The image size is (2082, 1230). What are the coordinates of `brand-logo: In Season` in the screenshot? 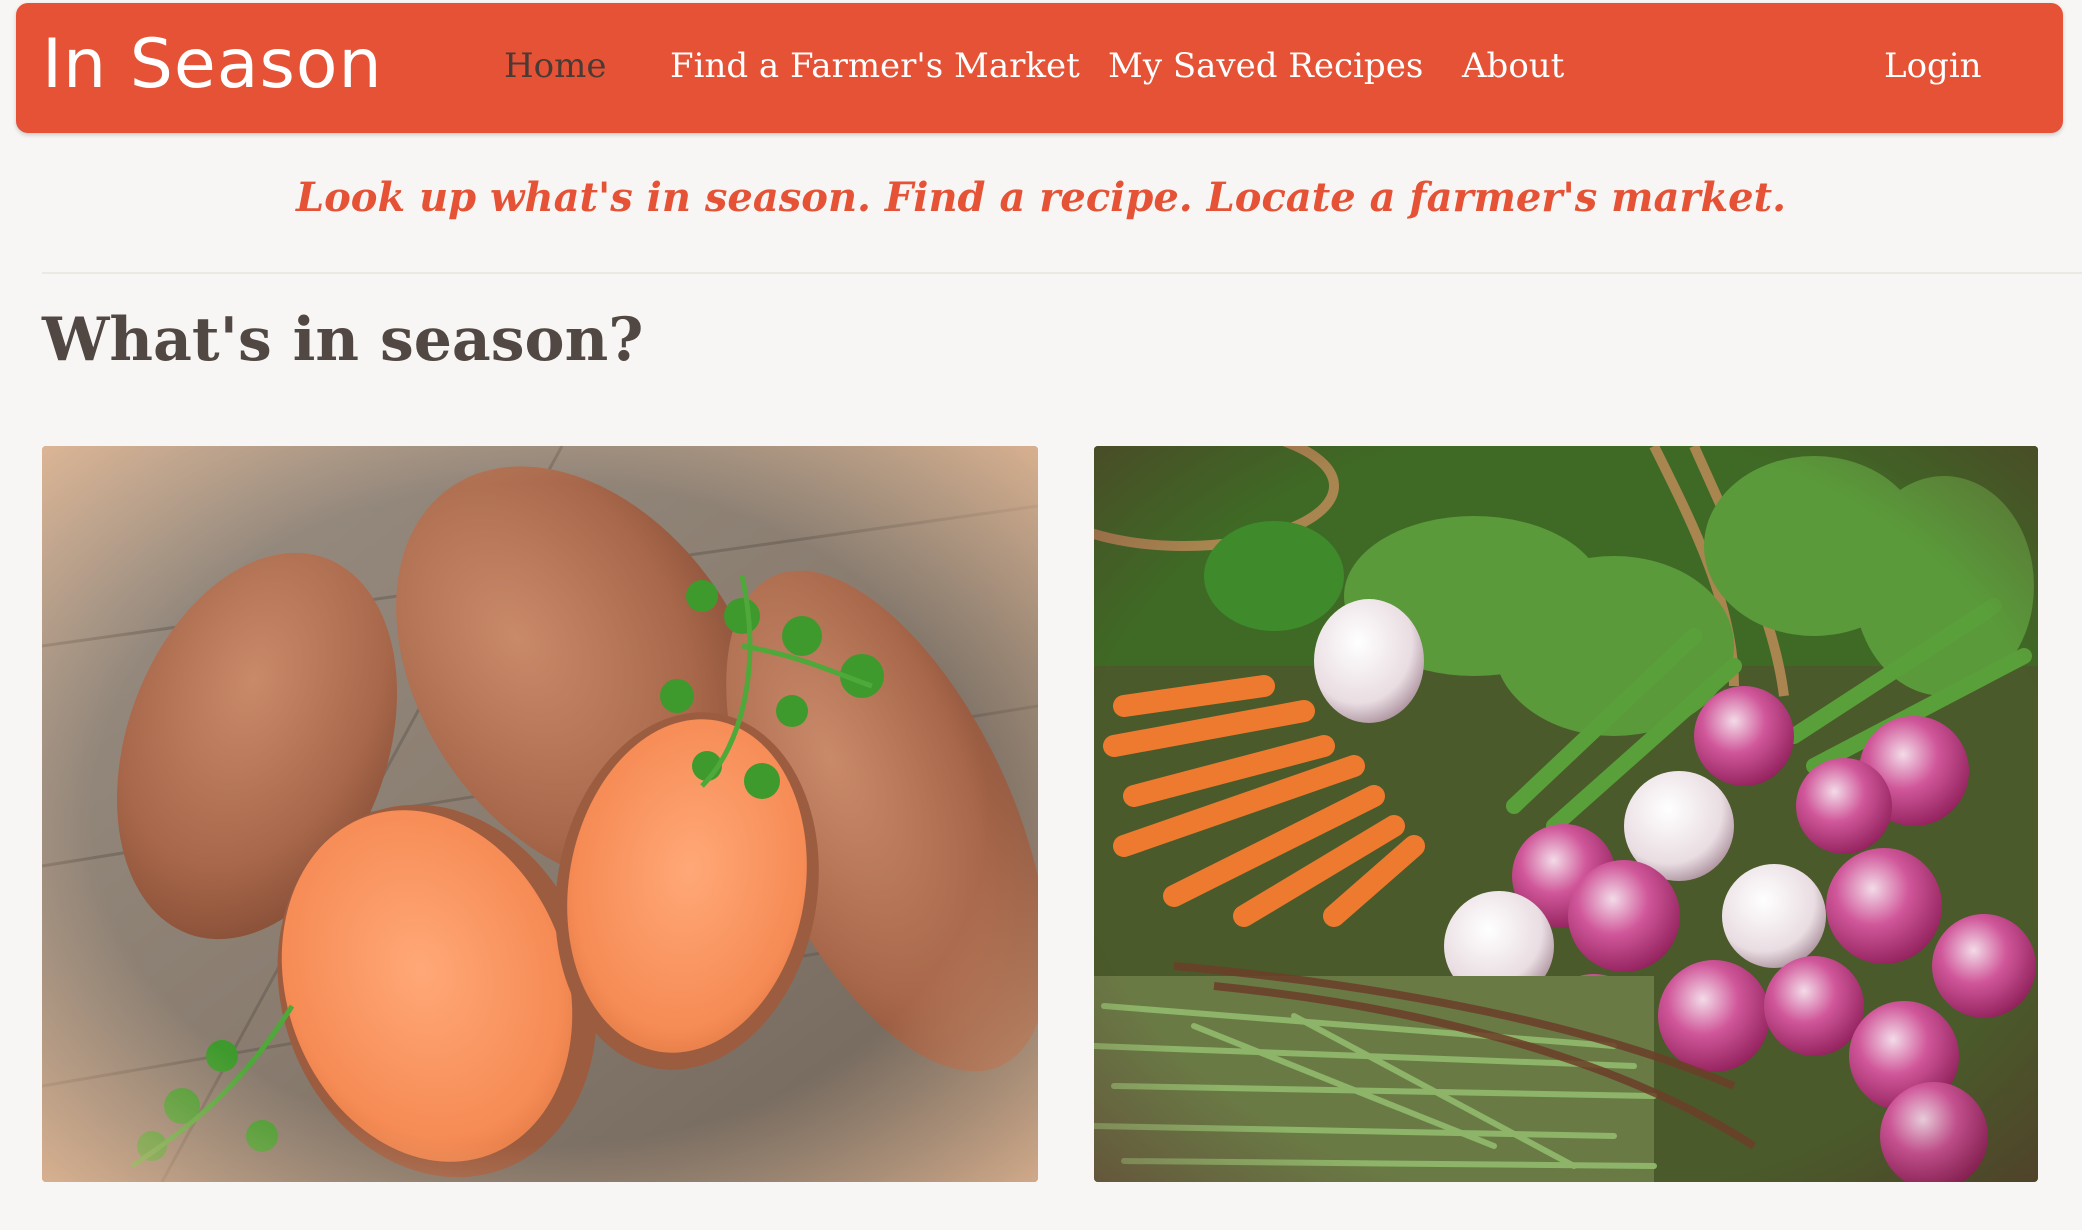 It's located at (212, 65).